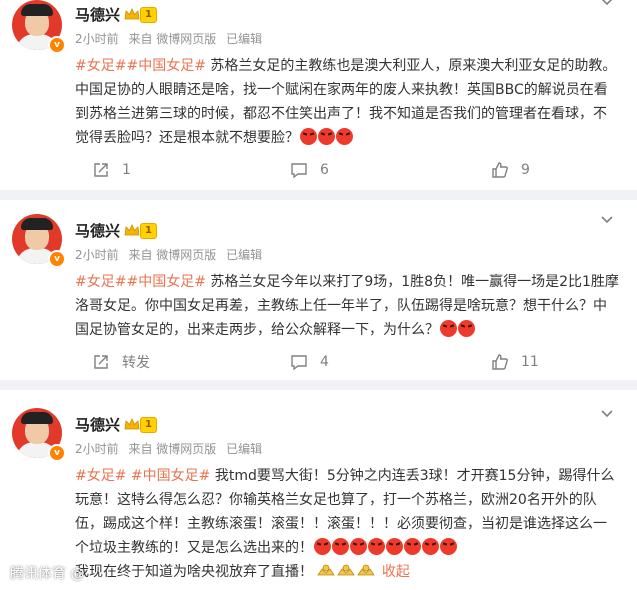 The width and height of the screenshot is (637, 590). What do you see at coordinates (142, 476) in the screenshot?
I see `hashtag: #女足# #中国女足#` at bounding box center [142, 476].